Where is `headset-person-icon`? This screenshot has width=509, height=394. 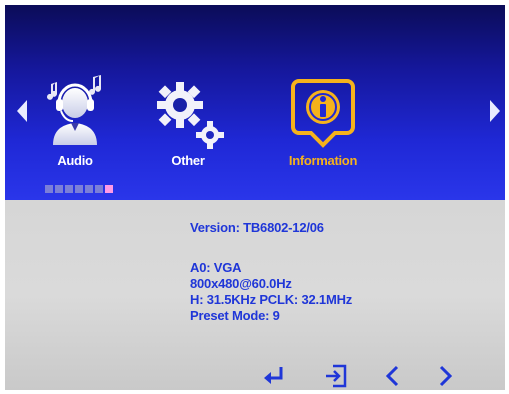
headset-person-icon is located at coordinates (74, 110).